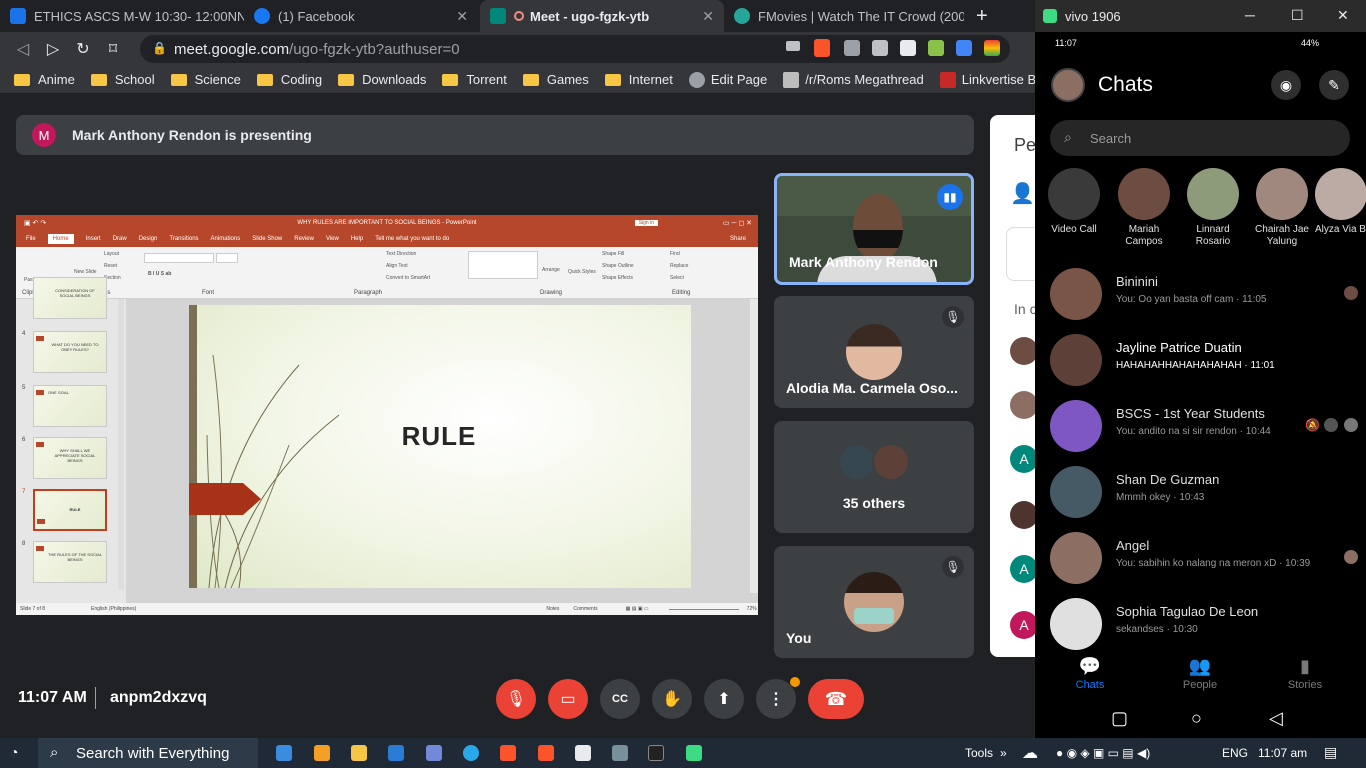 This screenshot has width=1366, height=768. I want to click on current-slide: RULE, so click(440, 446).